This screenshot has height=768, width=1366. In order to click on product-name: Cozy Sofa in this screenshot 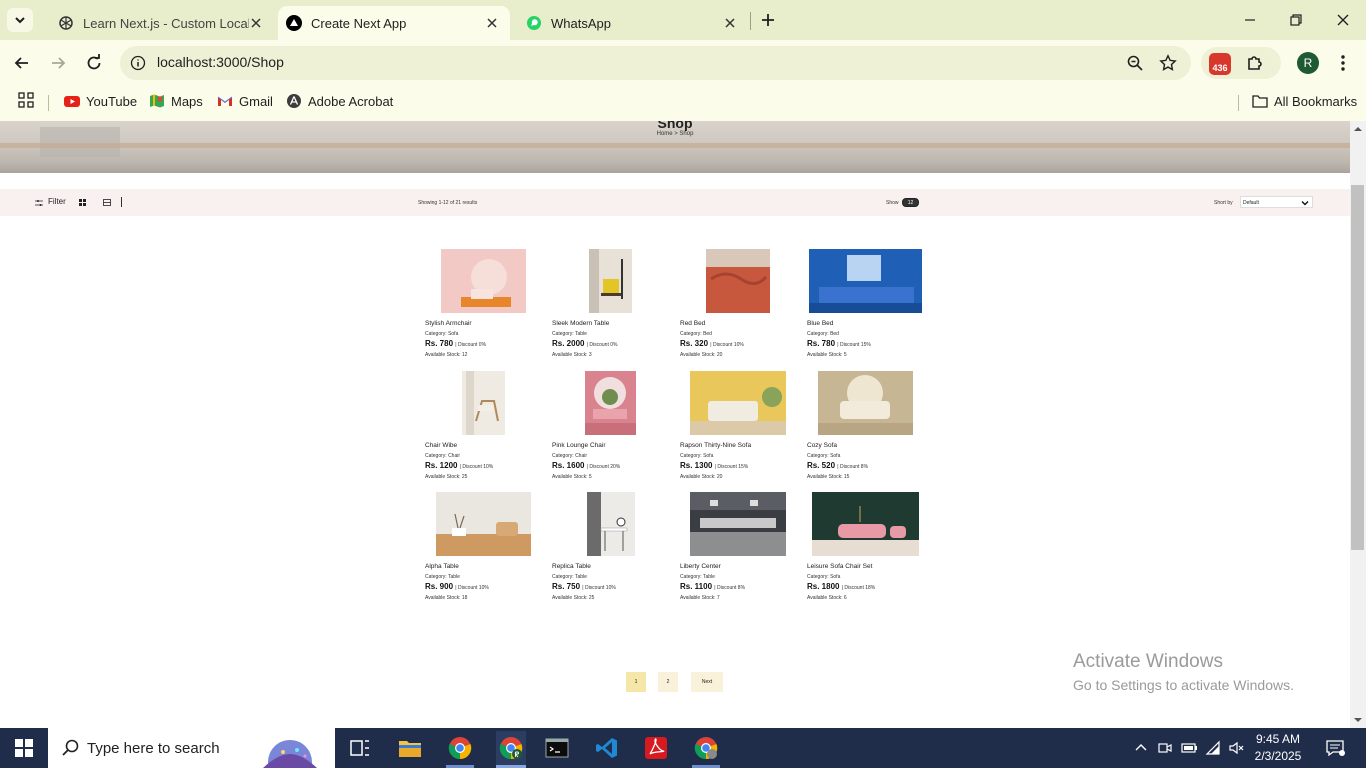, I will do `click(822, 445)`.